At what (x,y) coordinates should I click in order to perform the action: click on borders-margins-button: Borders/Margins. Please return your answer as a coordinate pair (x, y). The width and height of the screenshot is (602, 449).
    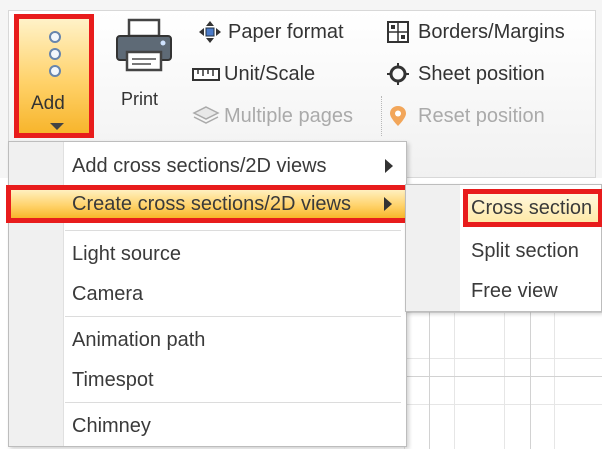
    Looking at the image, I should click on (491, 32).